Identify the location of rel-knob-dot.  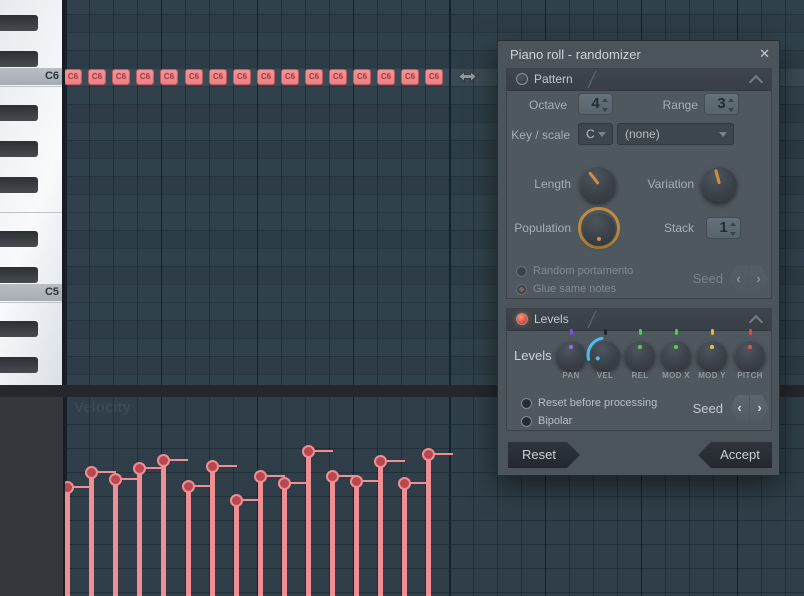
(640, 347).